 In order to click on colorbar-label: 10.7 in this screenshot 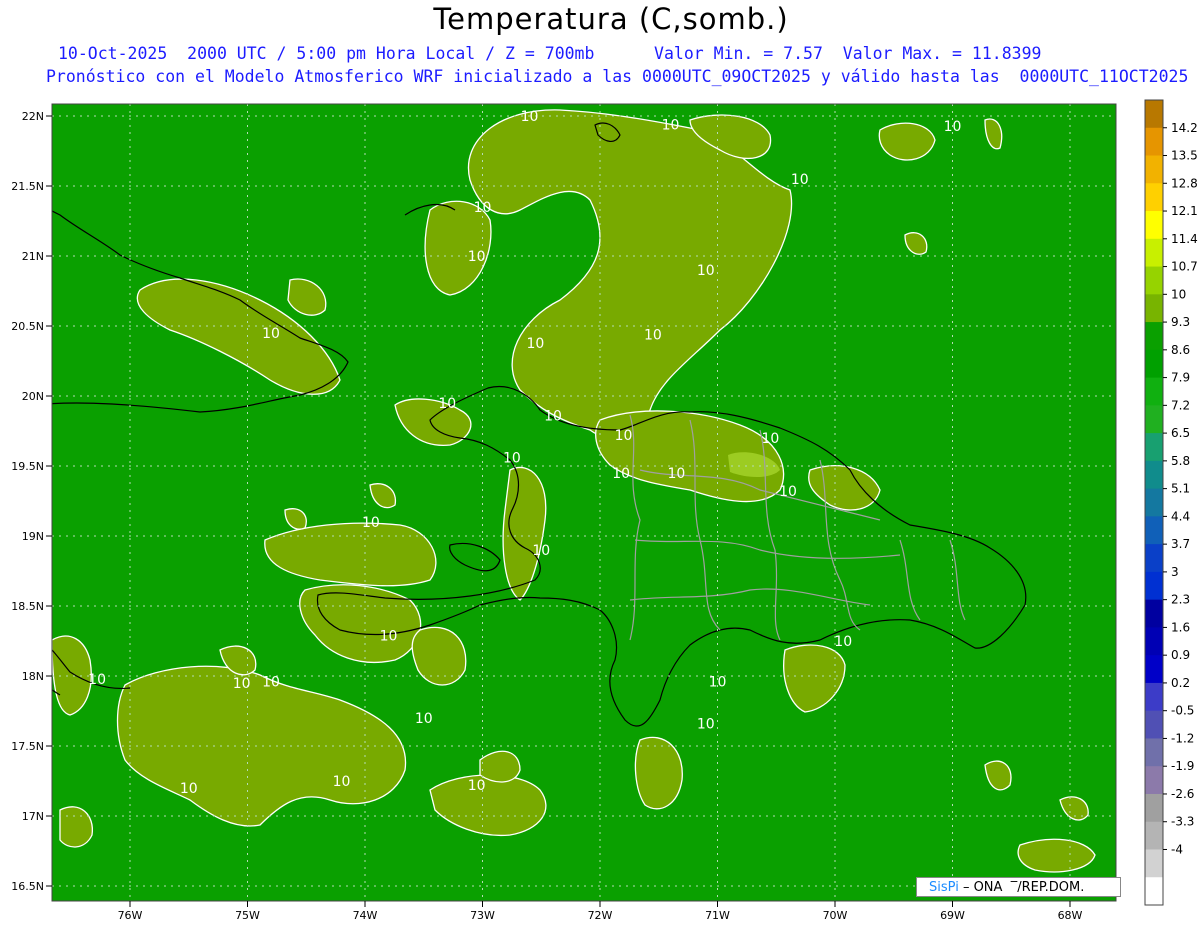, I will do `click(1184, 267)`.